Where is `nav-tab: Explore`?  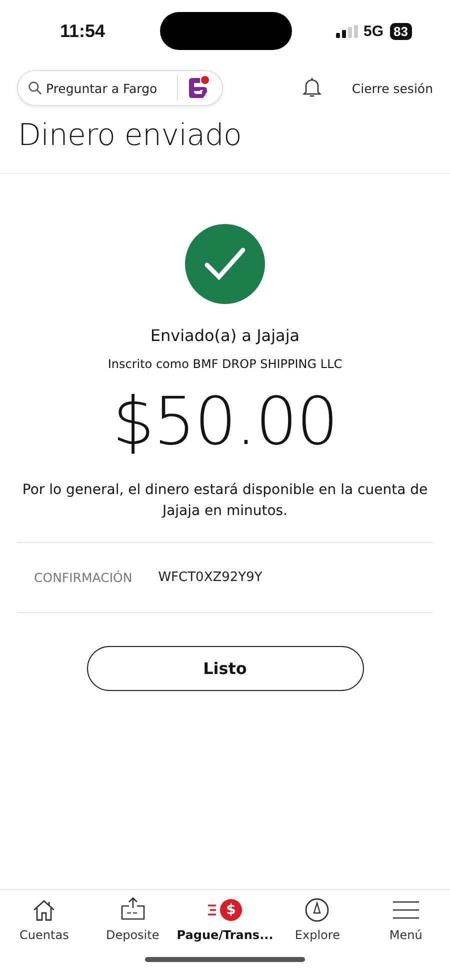
nav-tab: Explore is located at coordinates (317, 919).